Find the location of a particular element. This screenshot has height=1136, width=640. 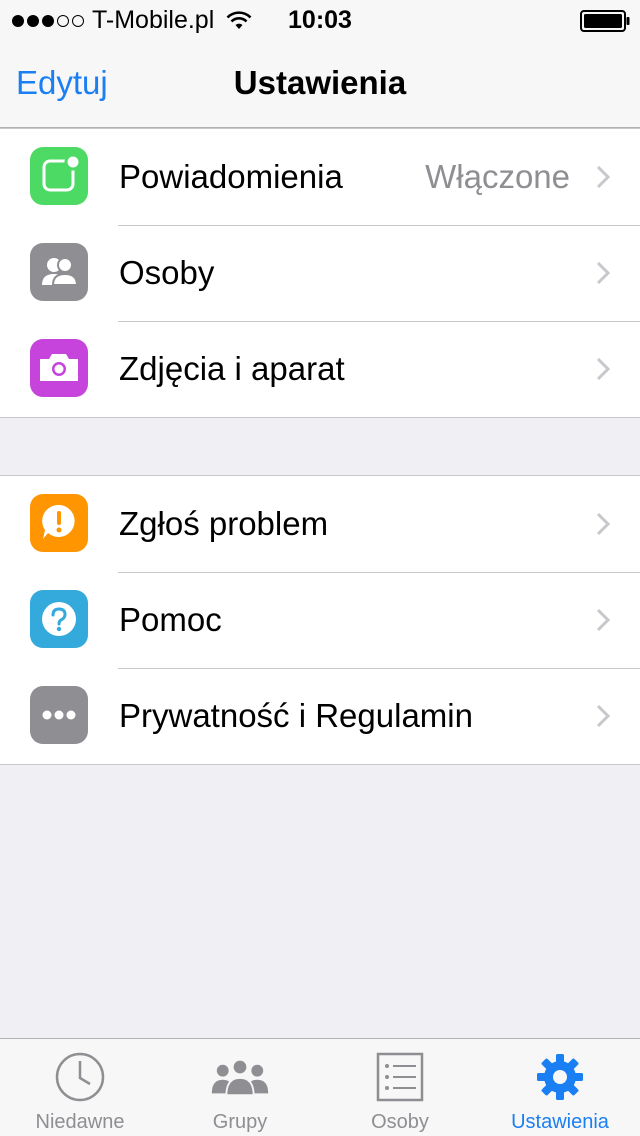

settings-row-help: Pomoc is located at coordinates (320, 620).